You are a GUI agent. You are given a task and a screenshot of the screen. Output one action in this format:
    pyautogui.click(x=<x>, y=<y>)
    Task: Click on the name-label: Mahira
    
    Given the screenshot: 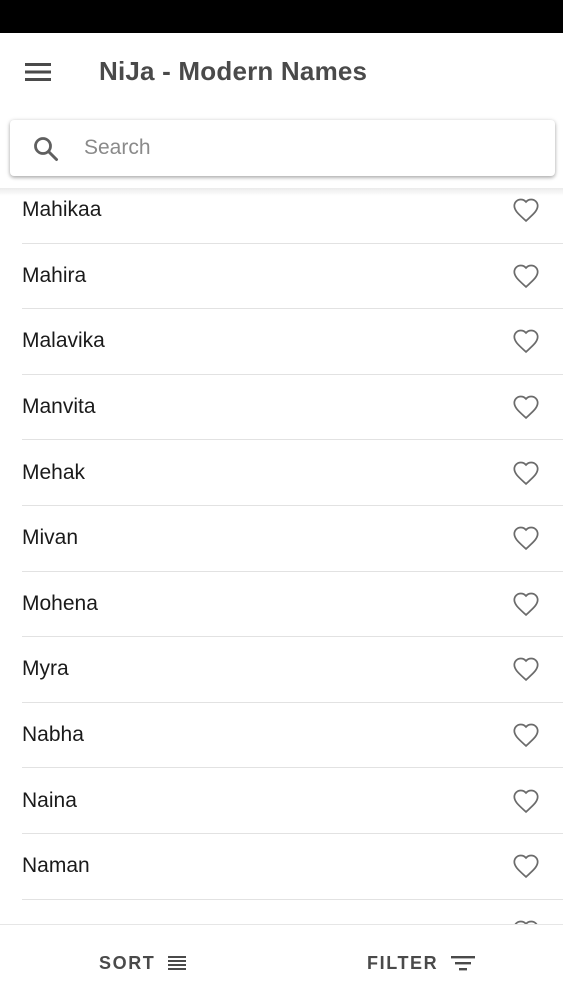 What is the action you would take?
    pyautogui.click(x=54, y=275)
    